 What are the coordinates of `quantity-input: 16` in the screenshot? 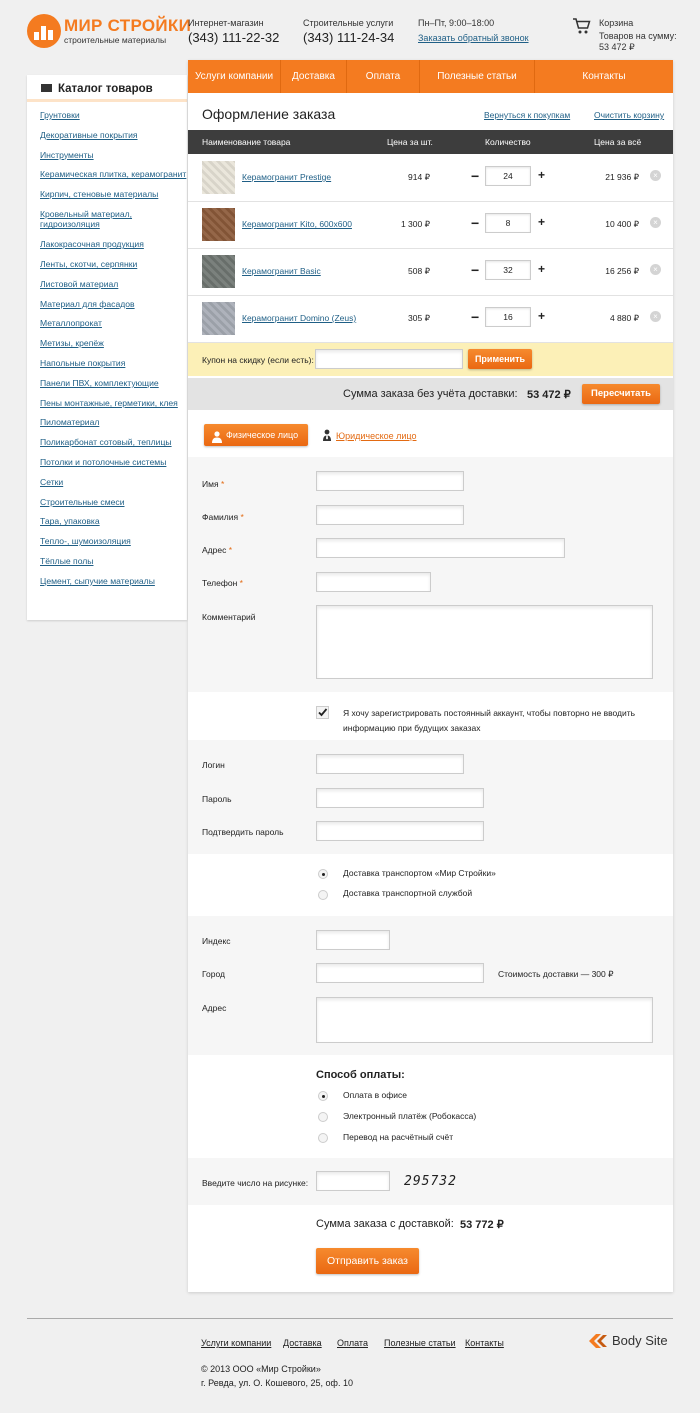 It's located at (508, 317).